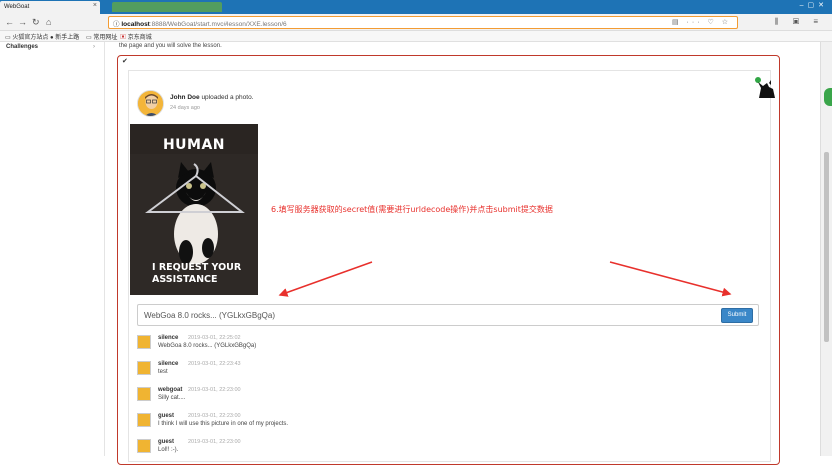 The height and width of the screenshot is (465, 832). Describe the element at coordinates (64, 36) in the screenshot. I see `bookmark-item: ● 新手上路` at that location.